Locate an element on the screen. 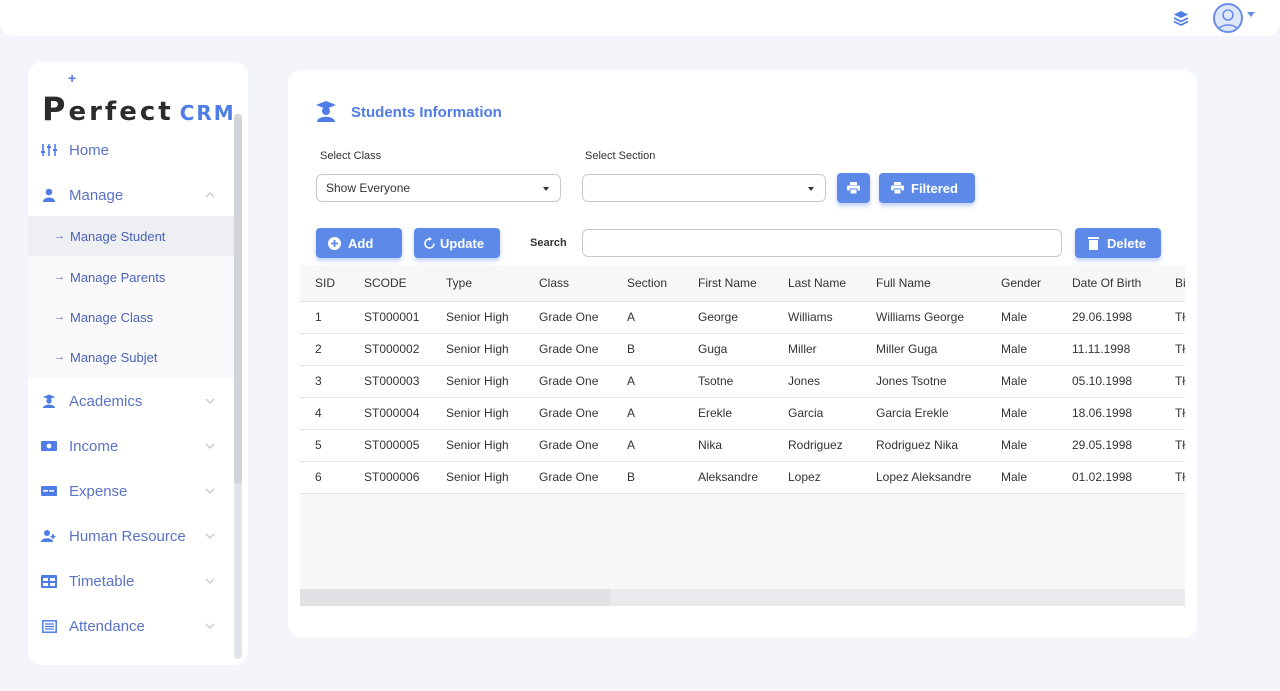 This screenshot has width=1280, height=691. column-header: SCODE is located at coordinates (390, 283).